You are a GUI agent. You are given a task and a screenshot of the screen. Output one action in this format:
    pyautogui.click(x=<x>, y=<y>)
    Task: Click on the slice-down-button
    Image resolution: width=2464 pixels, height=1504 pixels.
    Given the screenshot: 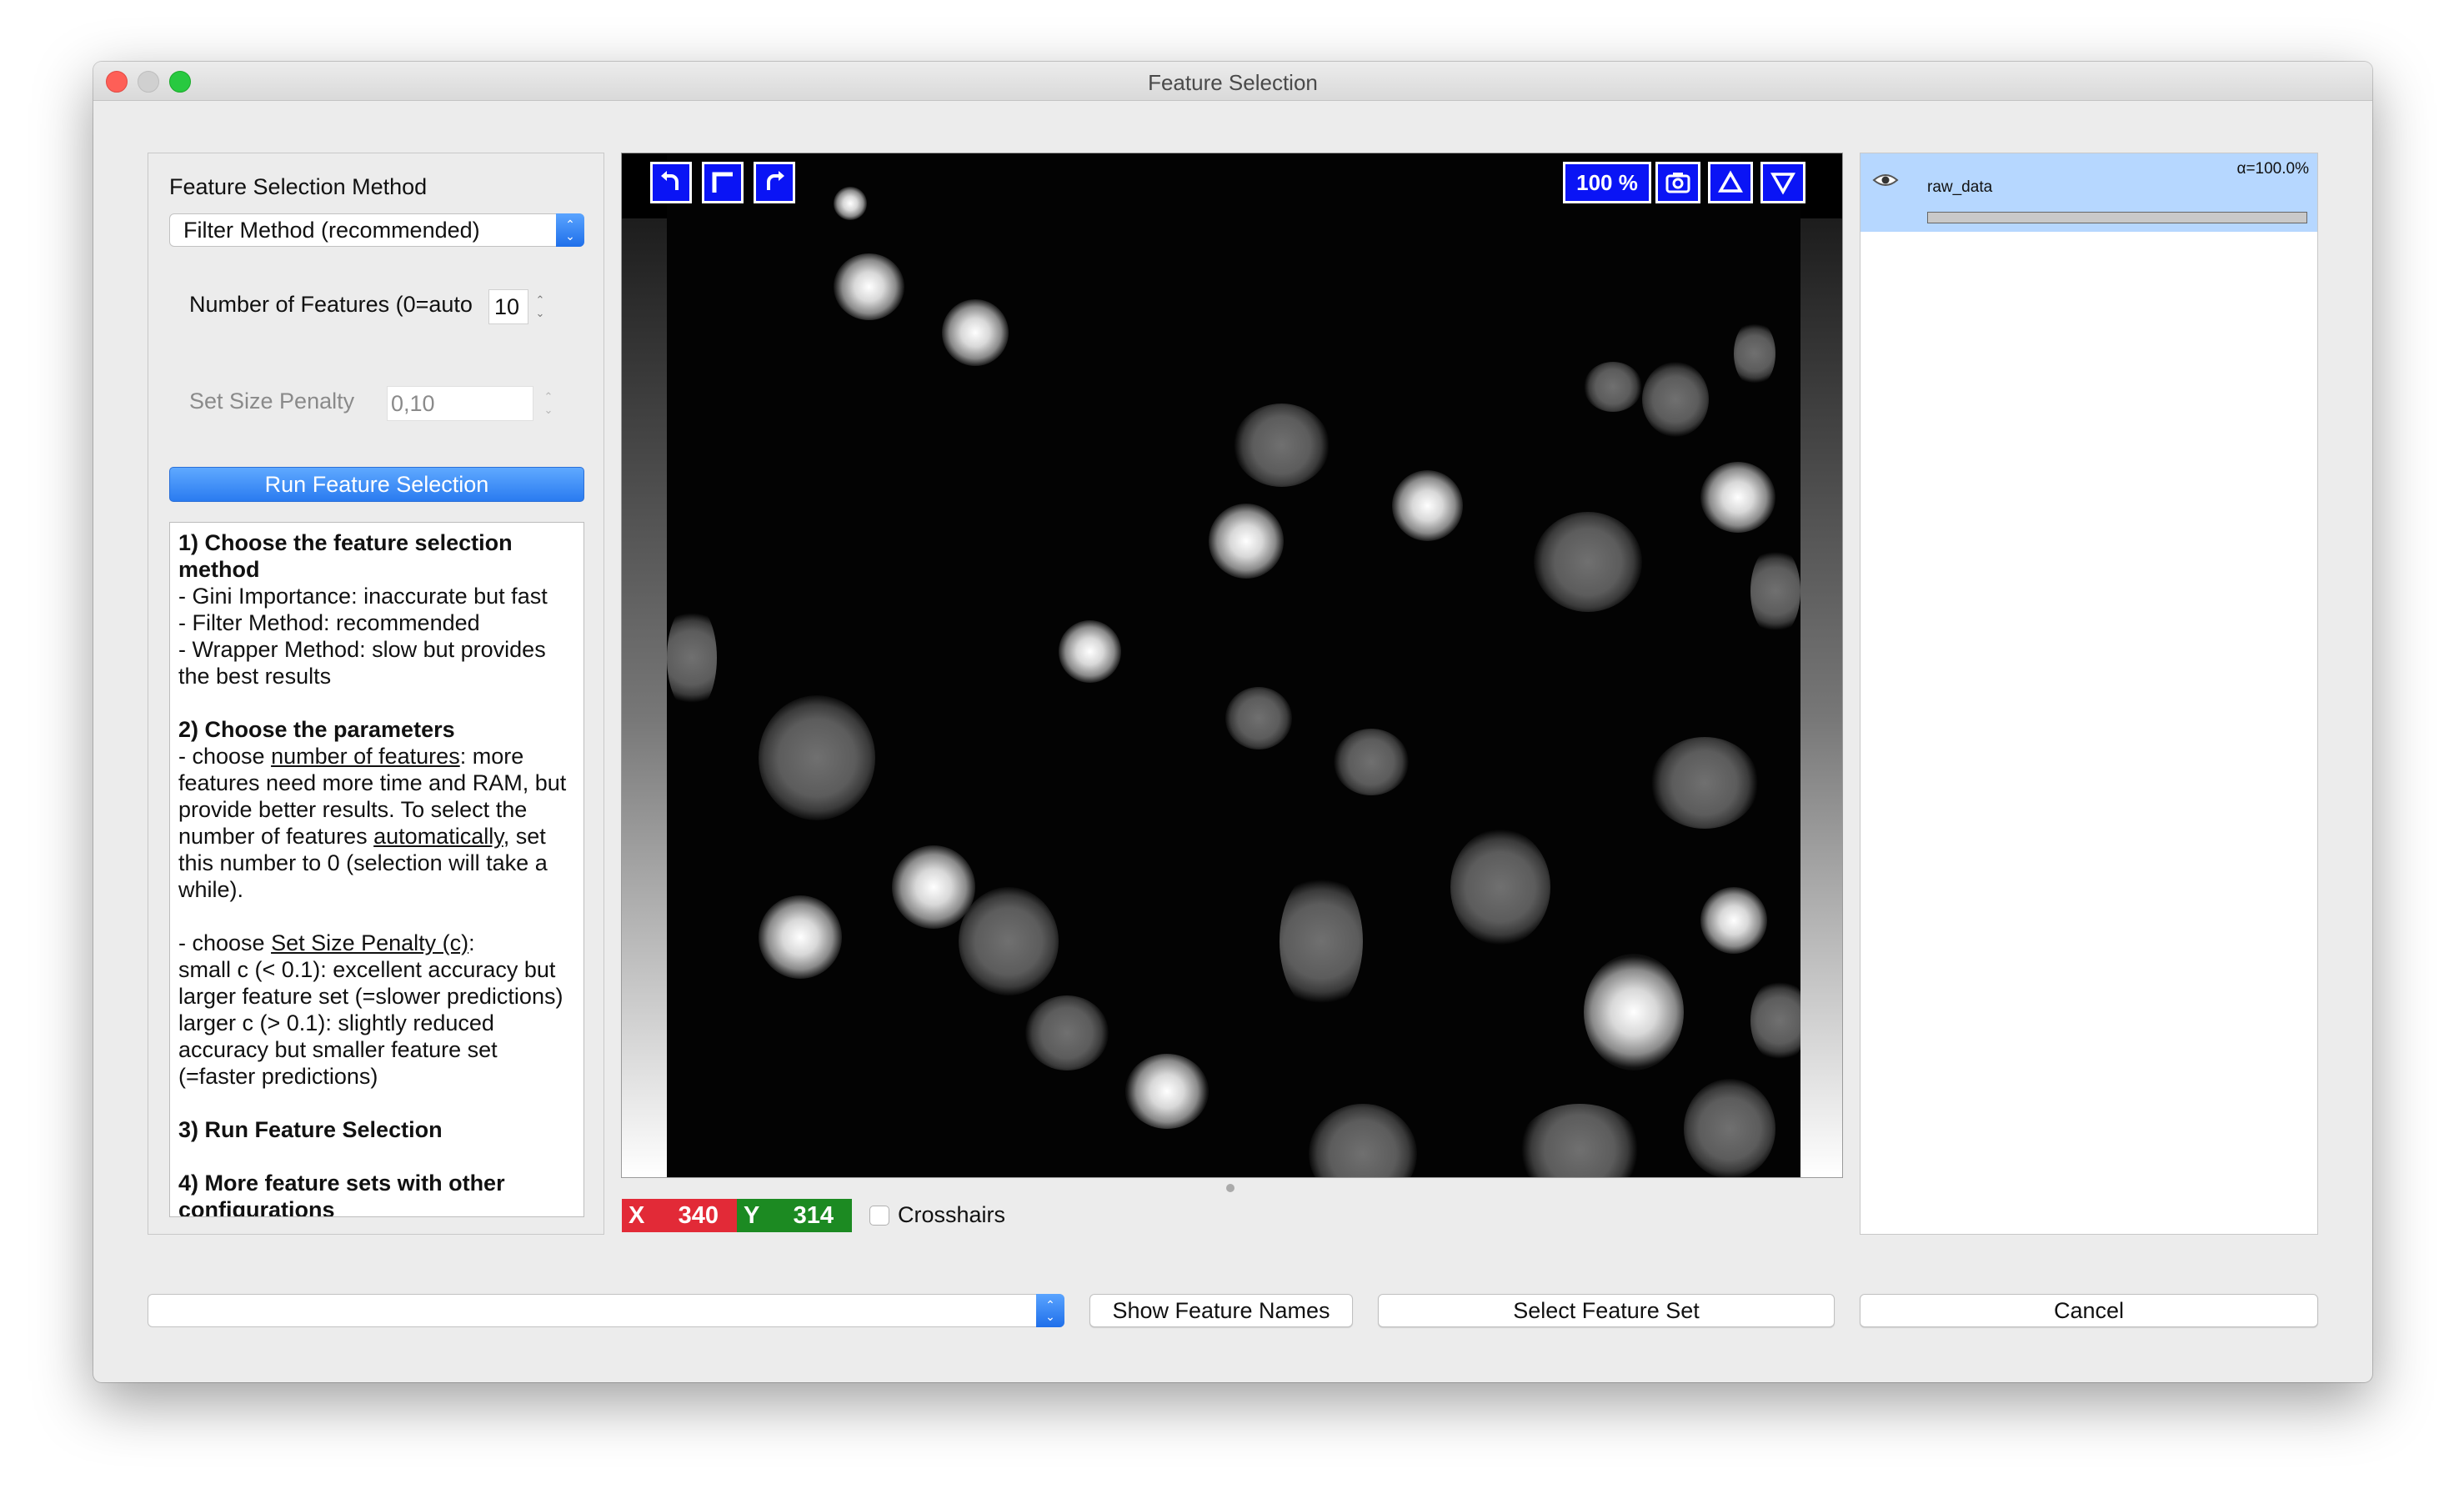 What is the action you would take?
    pyautogui.click(x=1783, y=183)
    